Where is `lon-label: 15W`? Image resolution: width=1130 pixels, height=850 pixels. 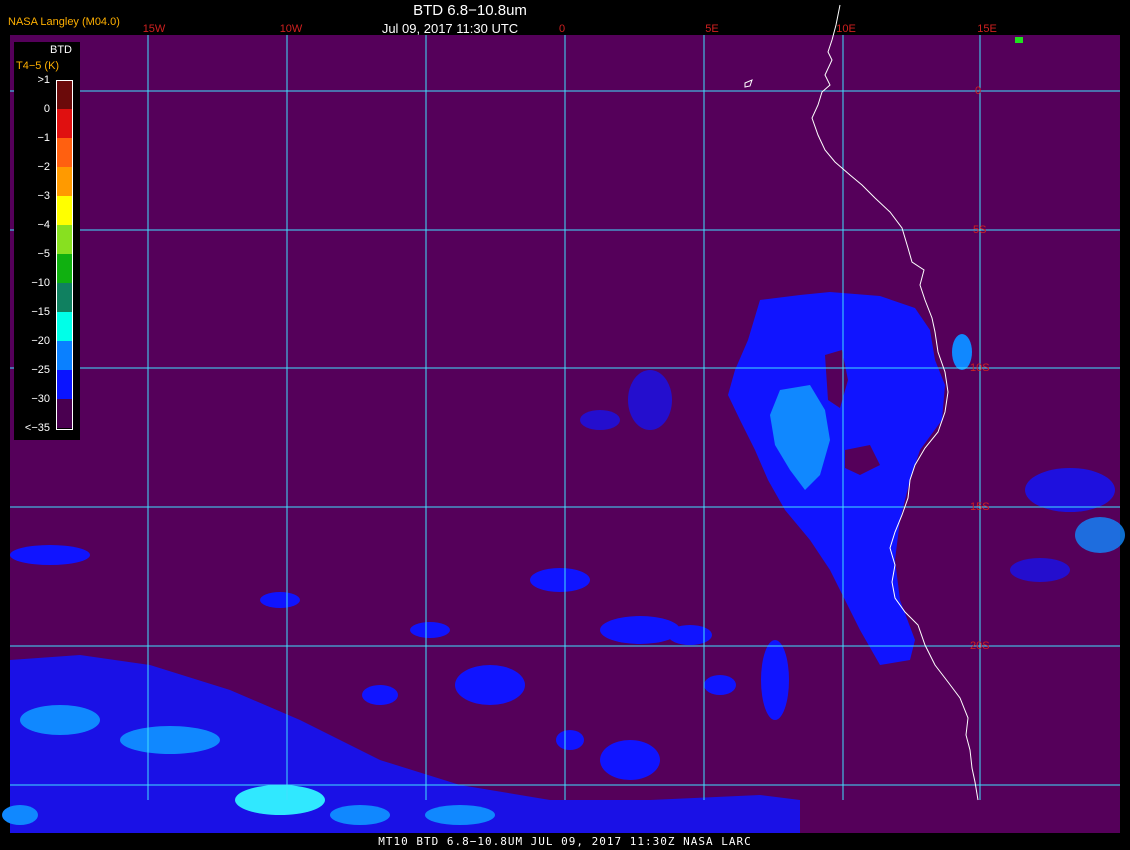
lon-label: 15W is located at coordinates (154, 29).